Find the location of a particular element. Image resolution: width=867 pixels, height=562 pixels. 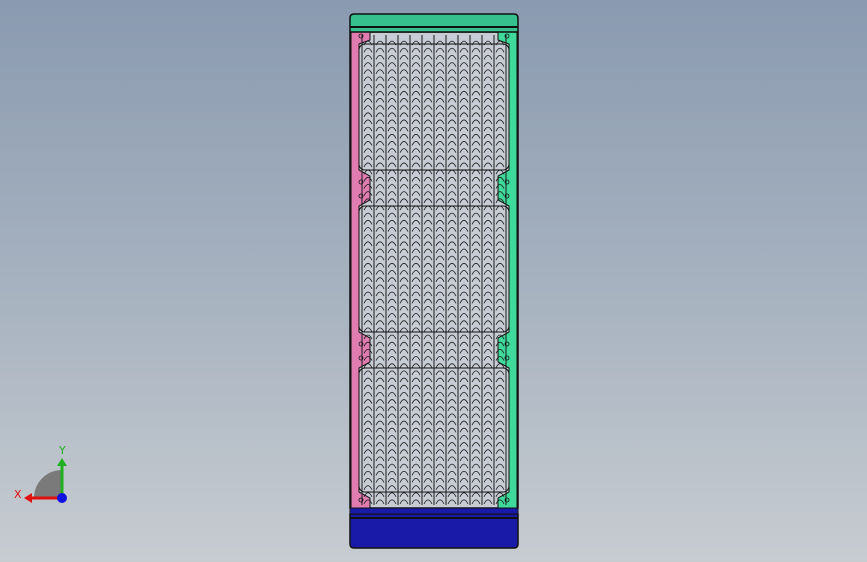

y-axis-arrowhead is located at coordinates (62, 462).